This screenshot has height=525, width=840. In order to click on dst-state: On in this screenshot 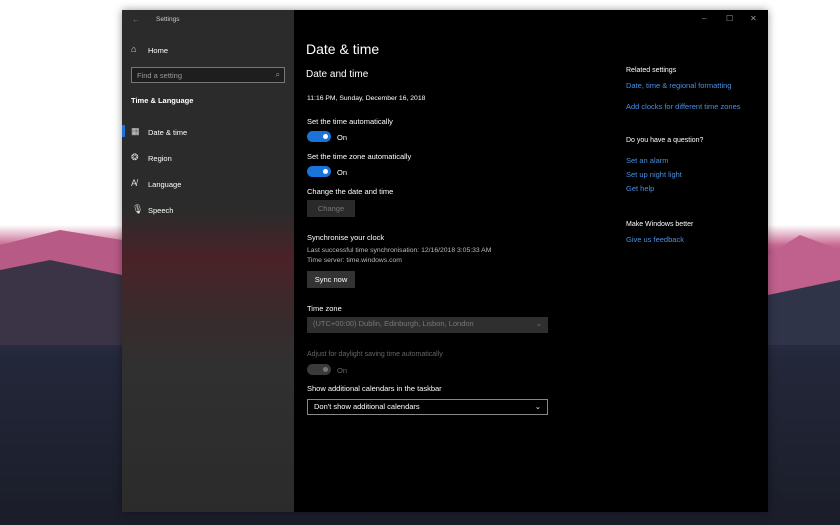, I will do `click(342, 370)`.